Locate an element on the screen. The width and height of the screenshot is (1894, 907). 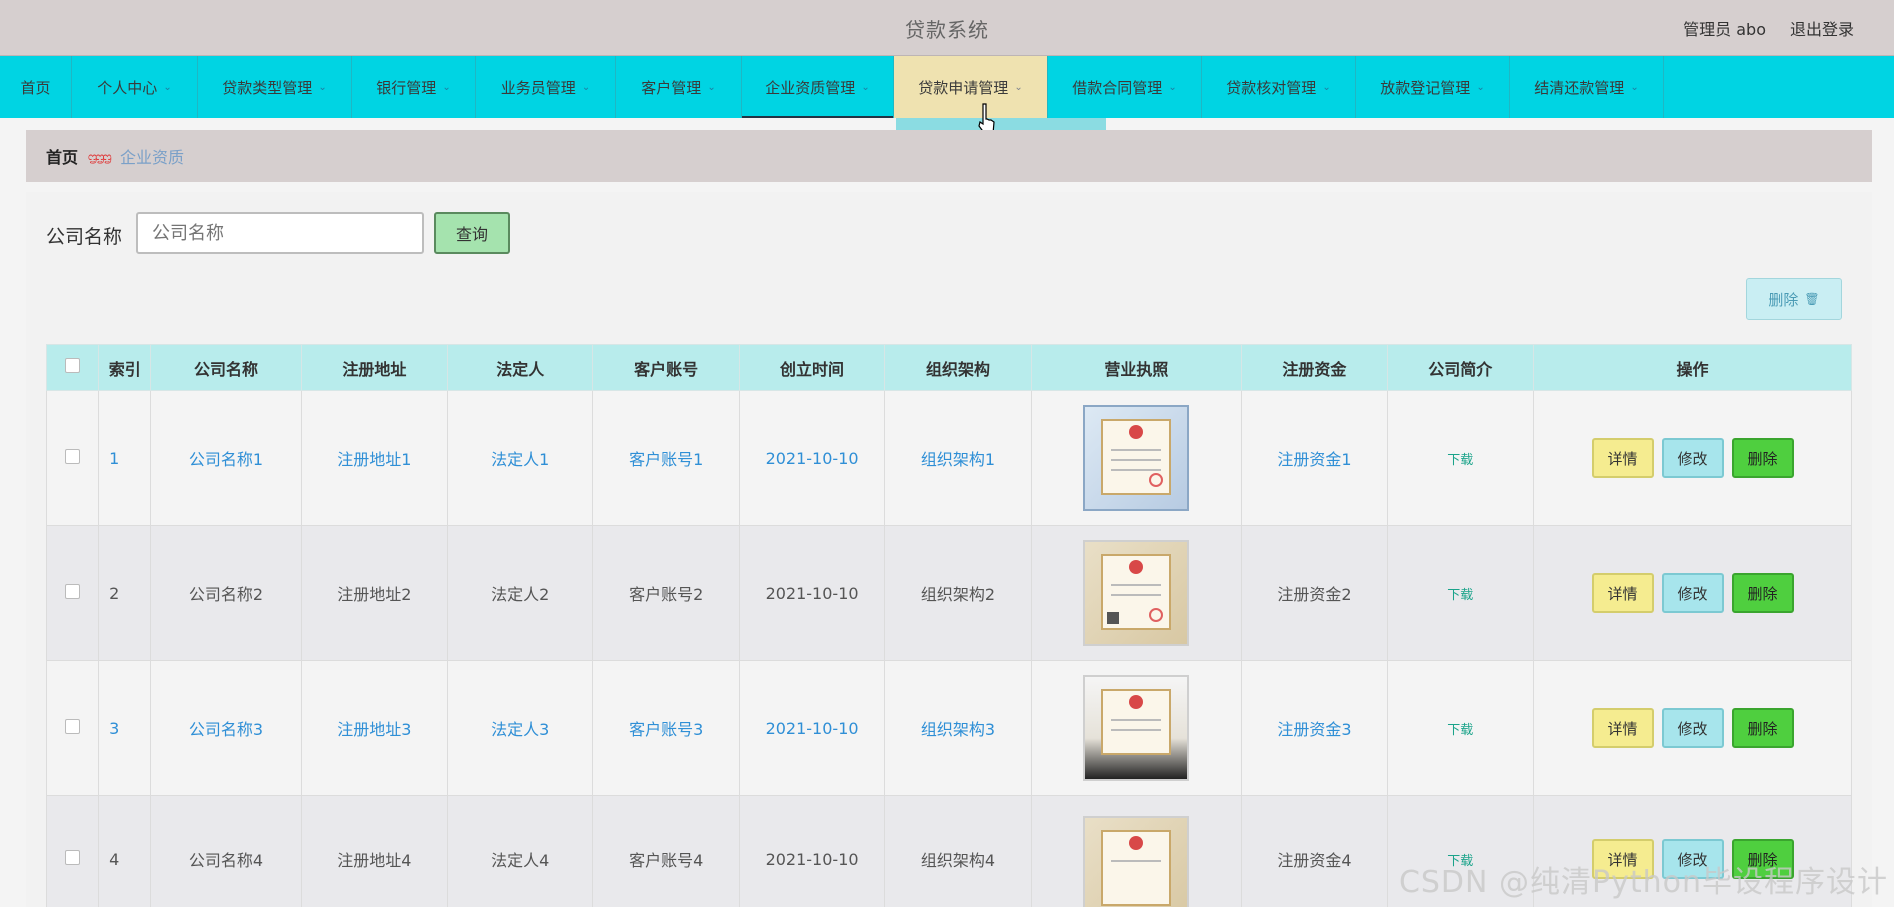
user-area: 管理员 abo 退出登录 is located at coordinates (1768, 28).